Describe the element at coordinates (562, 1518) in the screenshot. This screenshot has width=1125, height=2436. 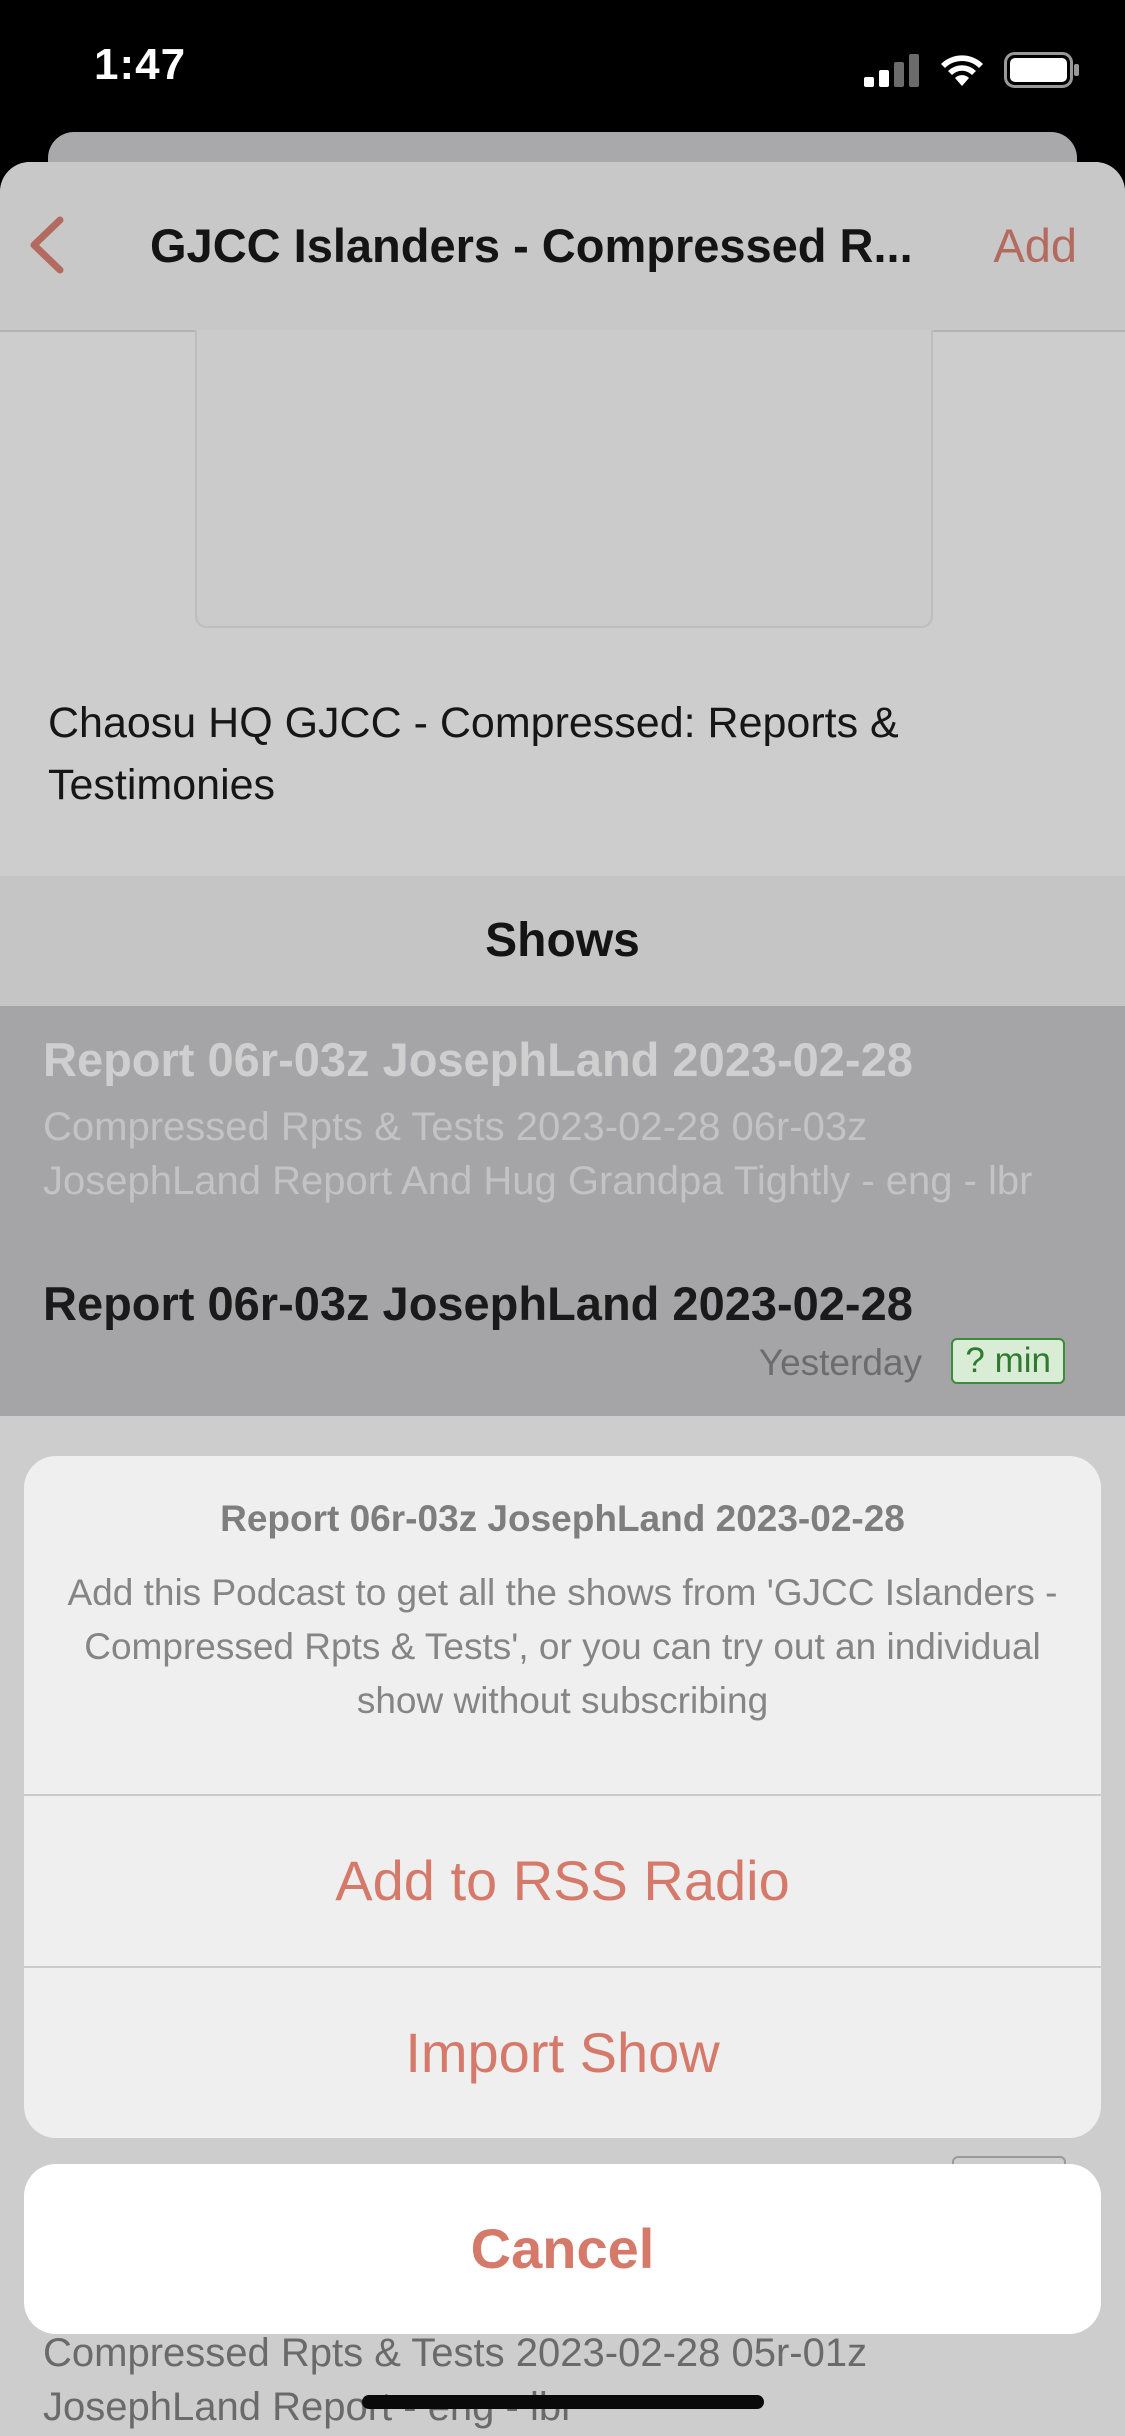
I see `action-sheet-title: Report 06r-03z JosephLand 2023-02-28` at that location.